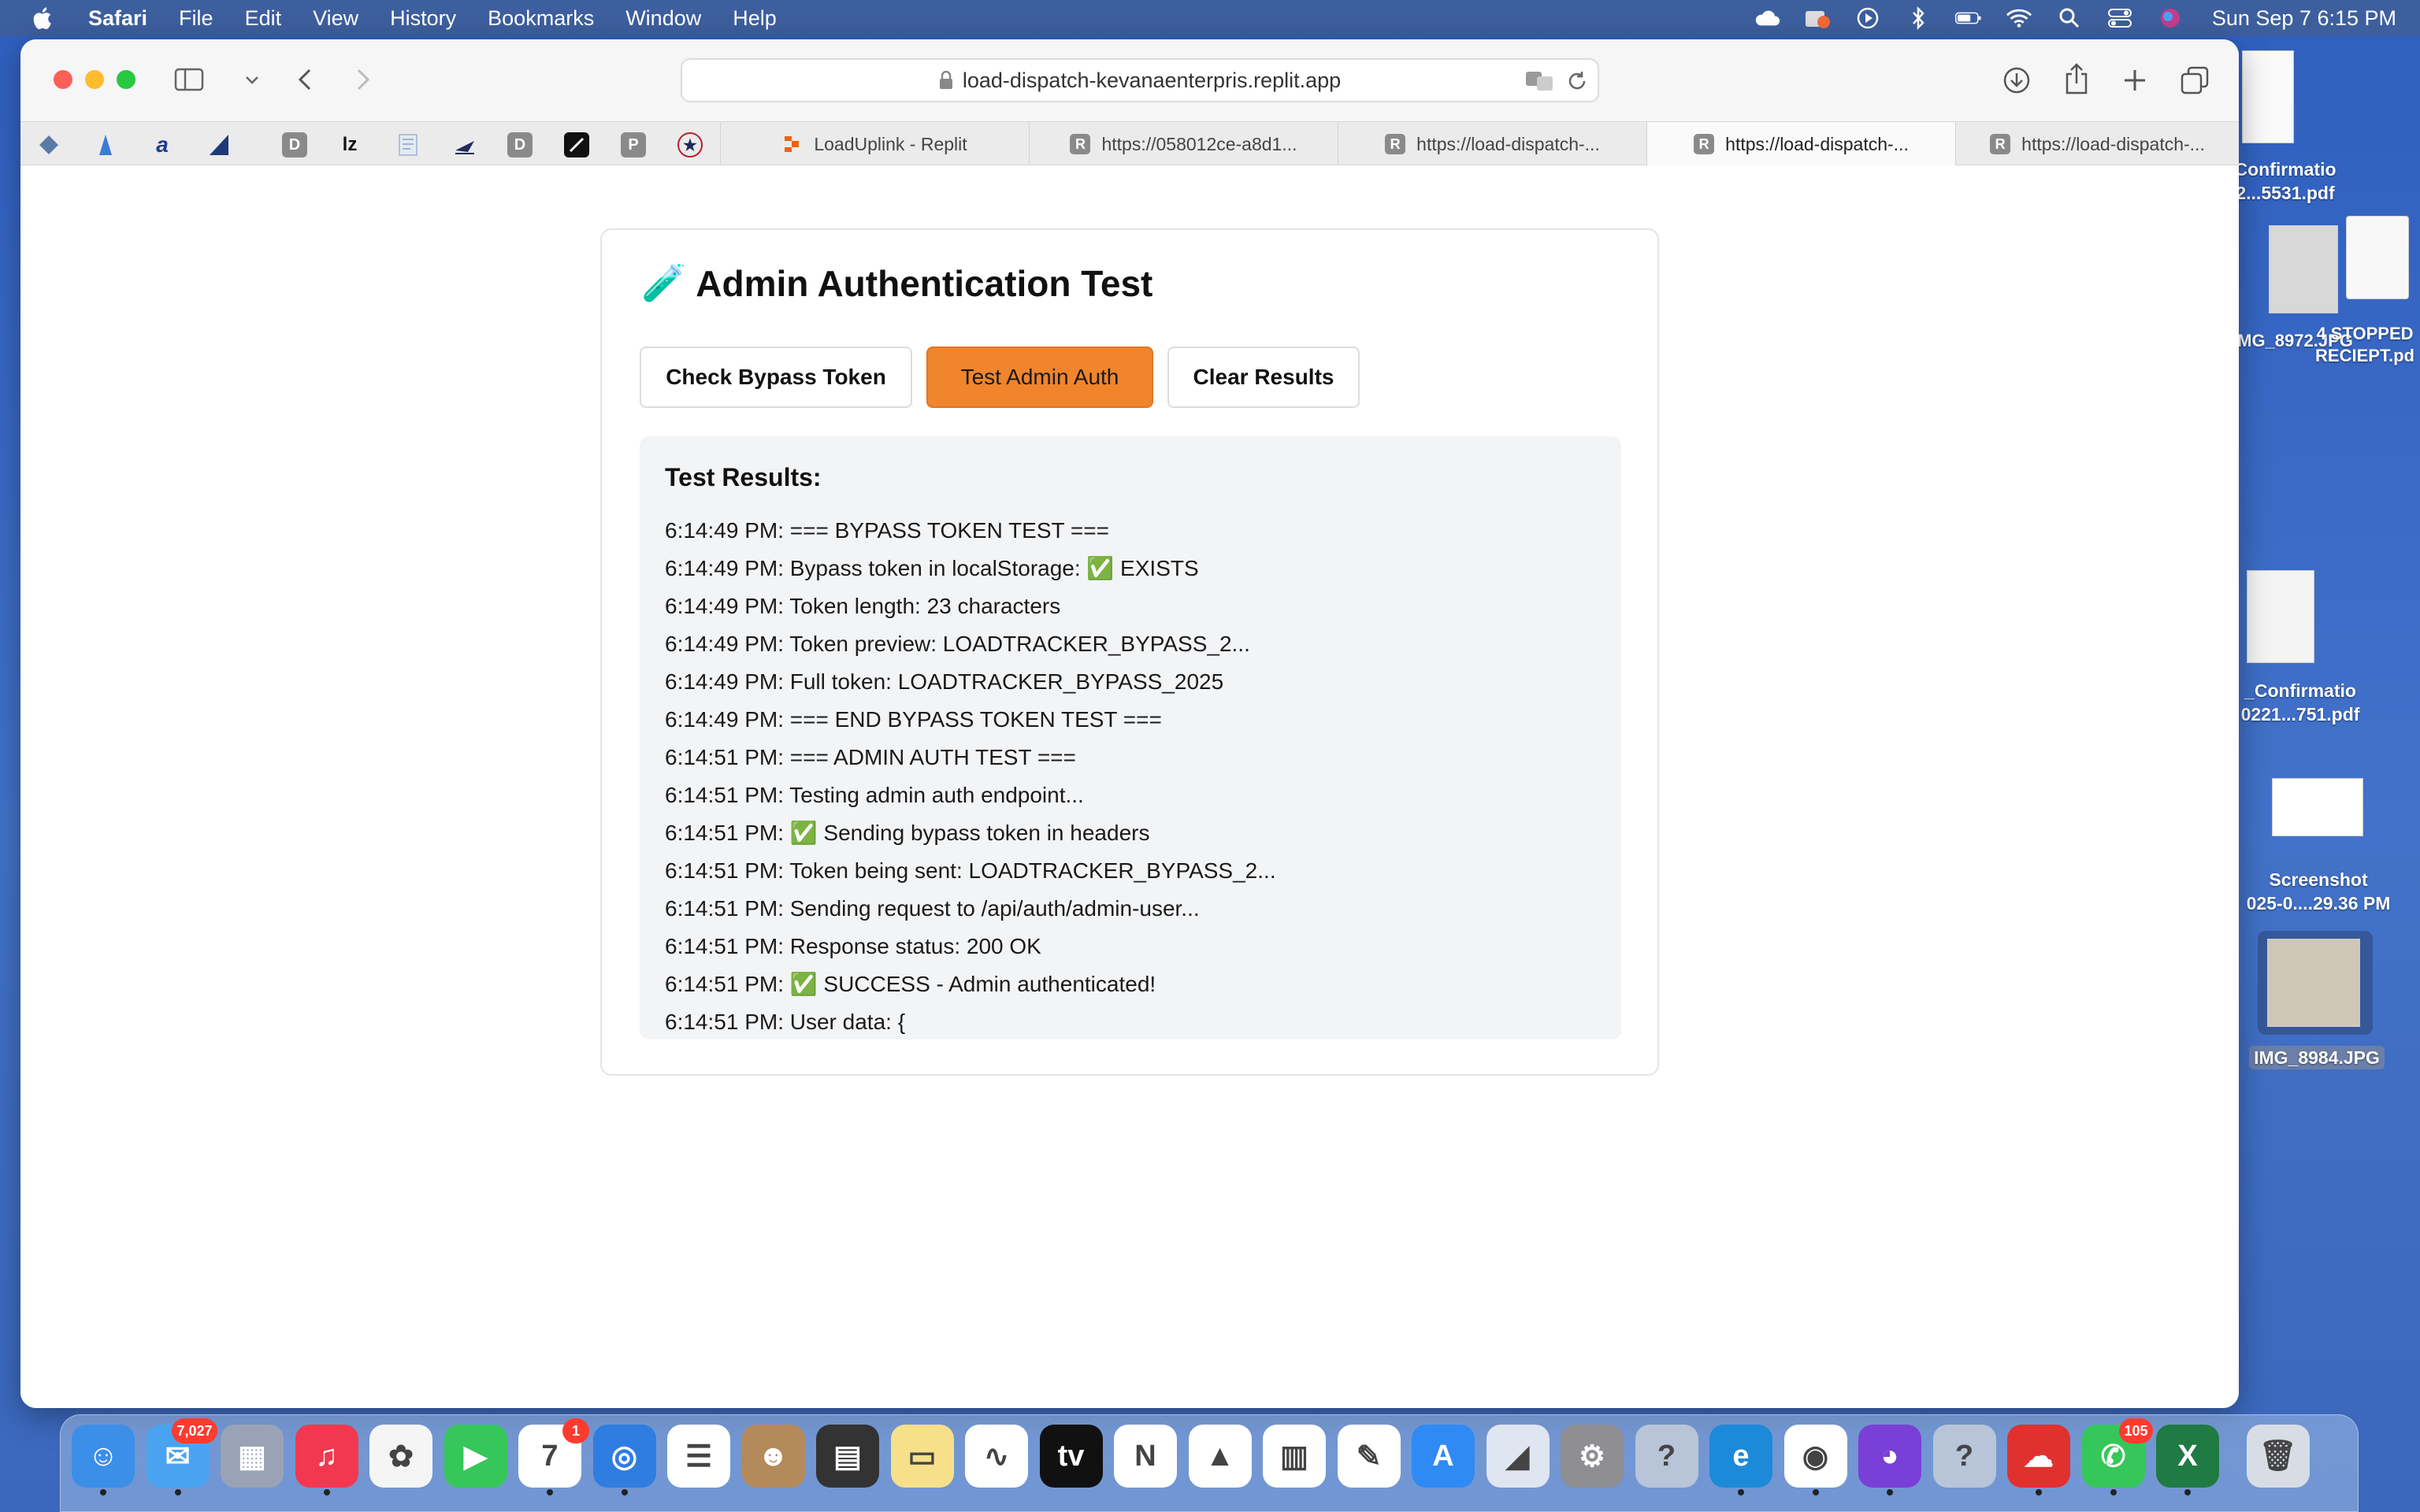 This screenshot has height=1512, width=2420. What do you see at coordinates (106, 145) in the screenshot?
I see `favorite-rocket-icon` at bounding box center [106, 145].